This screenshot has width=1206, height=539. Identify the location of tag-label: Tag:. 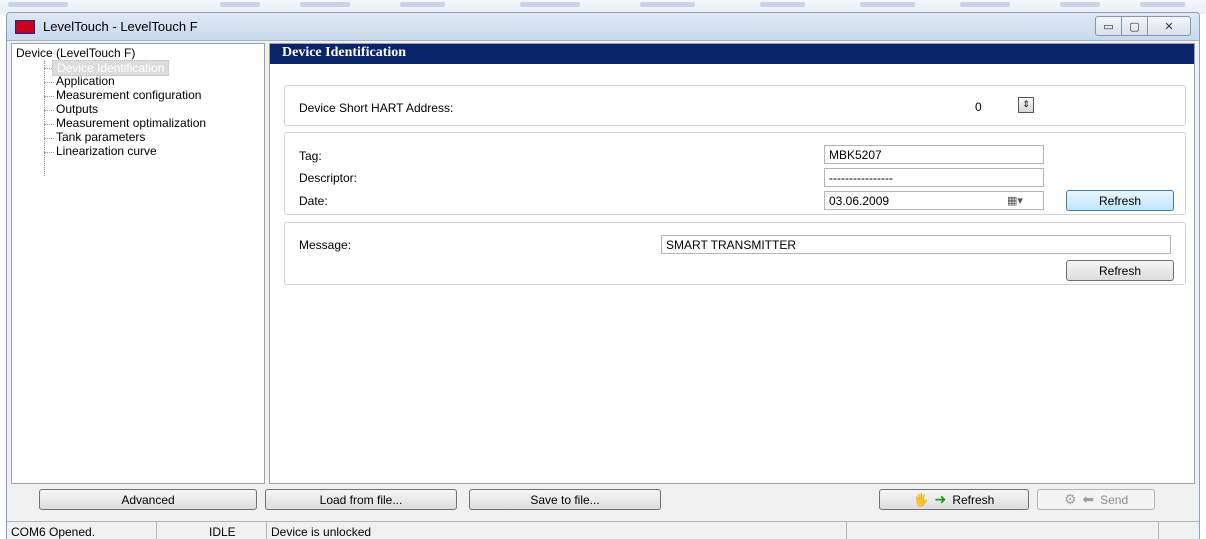
(310, 156).